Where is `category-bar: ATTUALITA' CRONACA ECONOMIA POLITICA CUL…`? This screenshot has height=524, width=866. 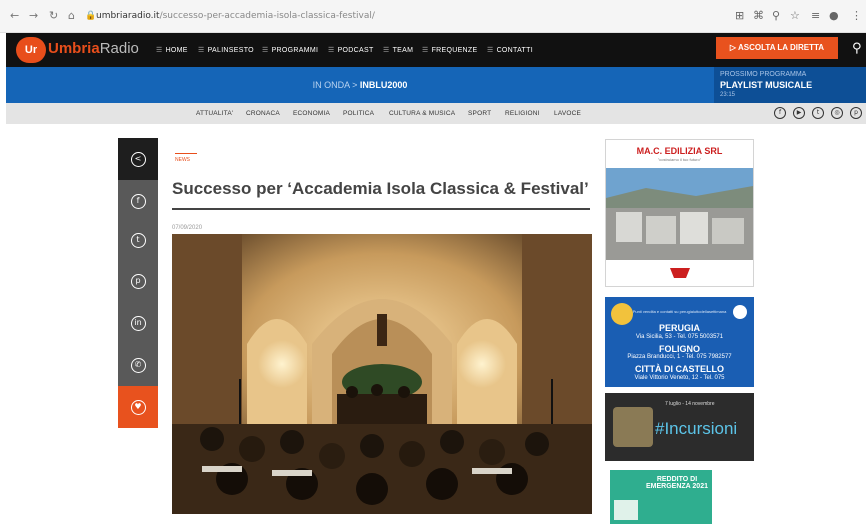
category-bar: ATTUALITA' CRONACA ECONOMIA POLITICA CUL… is located at coordinates (436, 113).